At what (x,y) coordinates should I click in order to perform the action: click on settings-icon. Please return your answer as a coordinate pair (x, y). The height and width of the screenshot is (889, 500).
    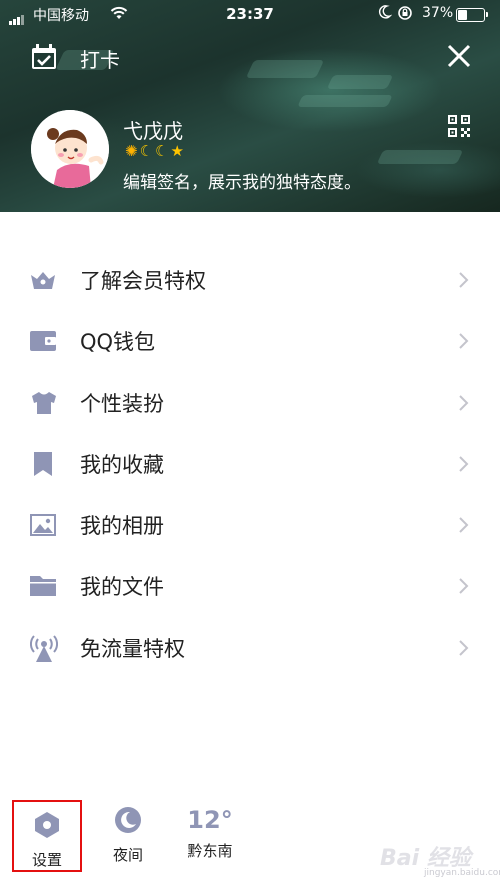
    Looking at the image, I should click on (47, 825).